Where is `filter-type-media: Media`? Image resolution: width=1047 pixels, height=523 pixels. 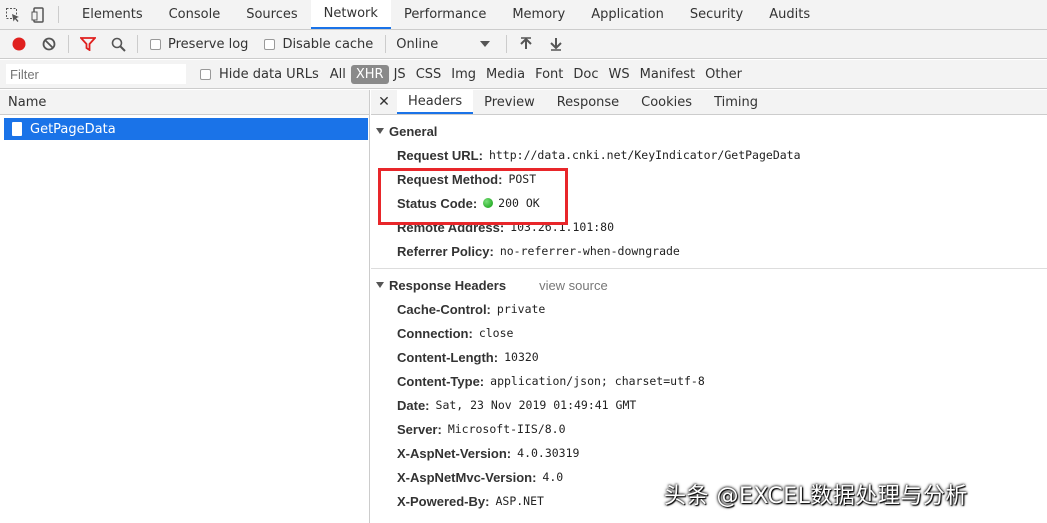
filter-type-media: Media is located at coordinates (505, 74).